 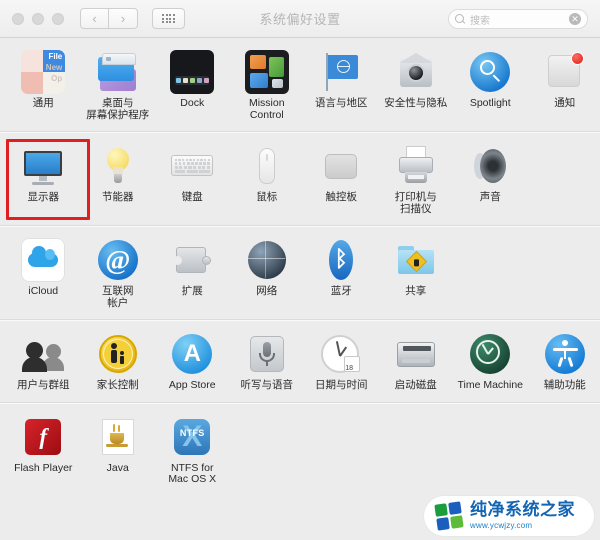 I want to click on pref-pane-icloud: iCloud, so click(x=43, y=274).